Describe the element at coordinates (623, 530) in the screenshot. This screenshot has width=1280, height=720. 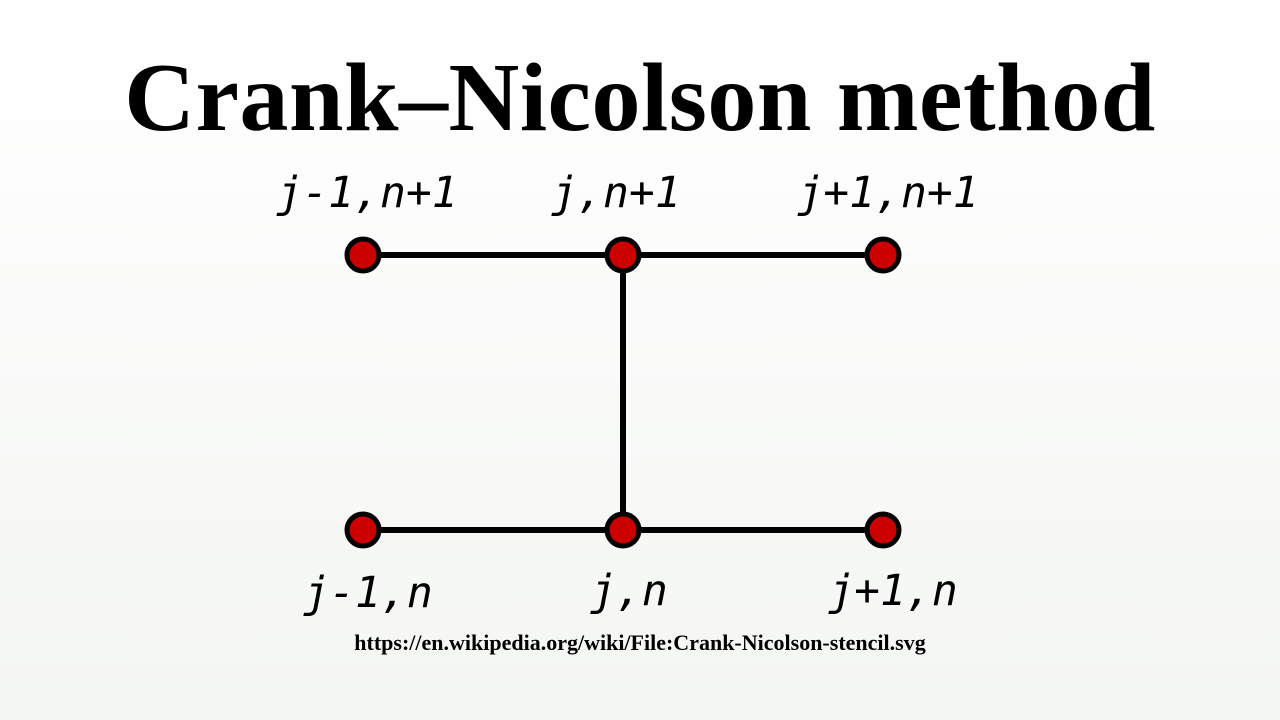
I see `node-bottom-center` at that location.